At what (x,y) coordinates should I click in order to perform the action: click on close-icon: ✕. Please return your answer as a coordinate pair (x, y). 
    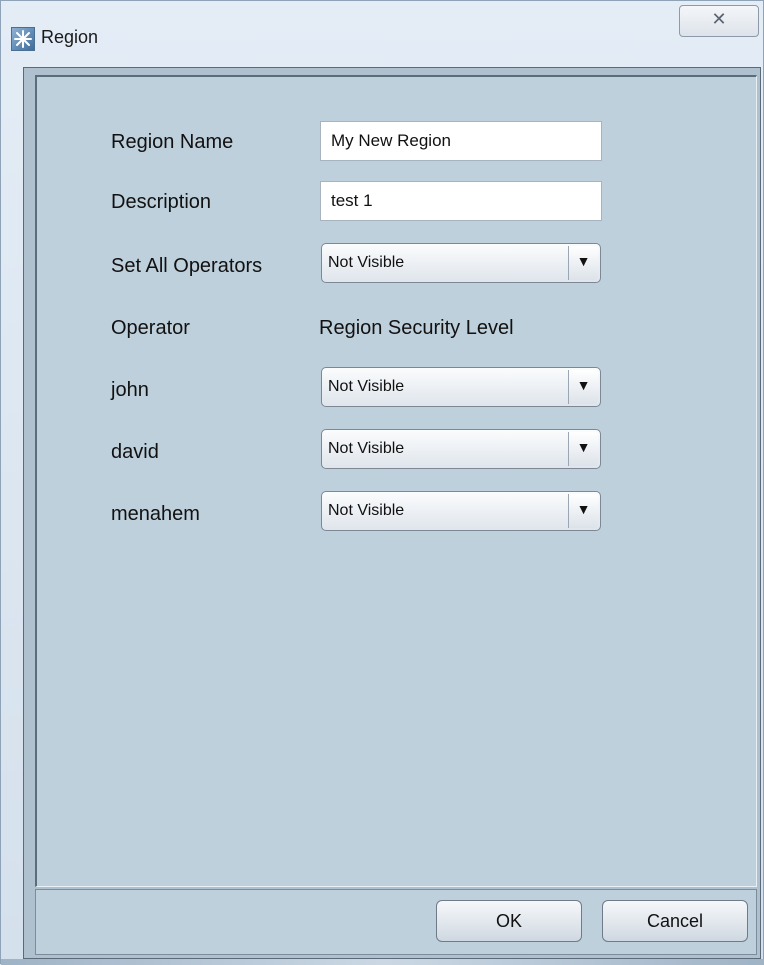
    Looking at the image, I should click on (719, 19).